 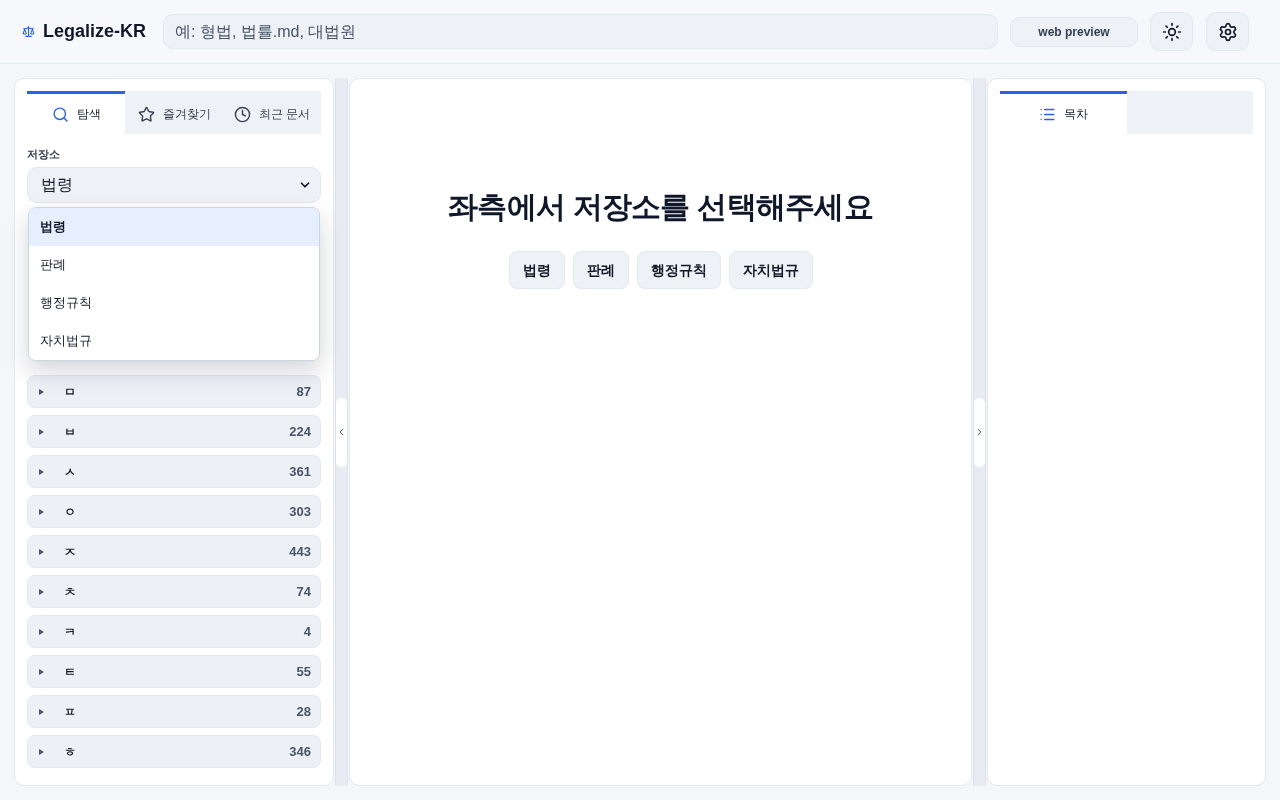 I want to click on field-label: 저장소, so click(x=44, y=154).